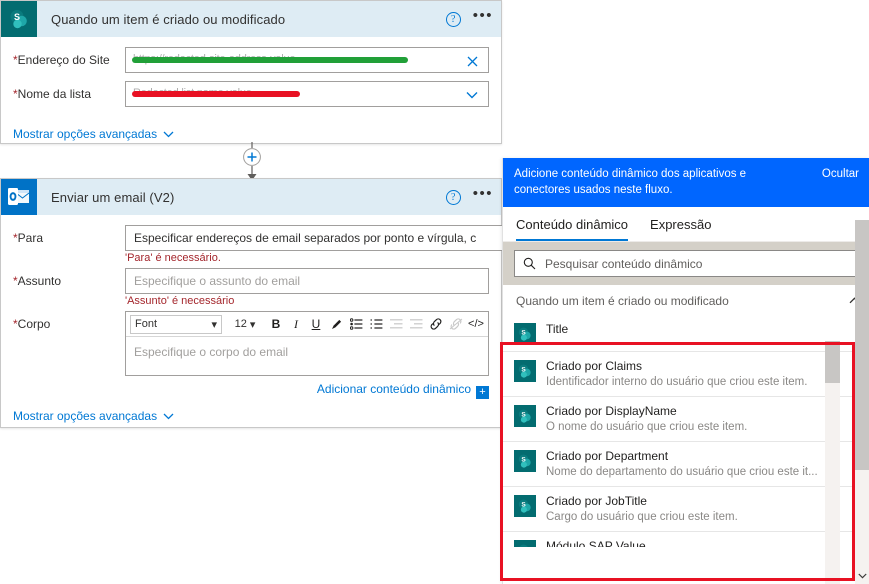 The image size is (869, 584). What do you see at coordinates (113, 197) in the screenshot?
I see `send-email-card-title: Enviar um email (V2)` at bounding box center [113, 197].